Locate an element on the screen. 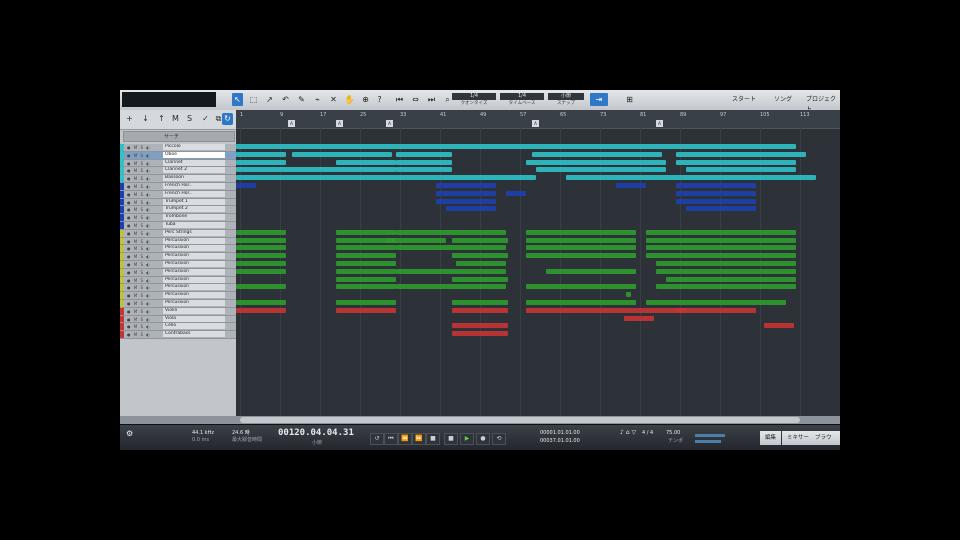  track-row: ● M S ◐ Bassoon is located at coordinates (178, 179).